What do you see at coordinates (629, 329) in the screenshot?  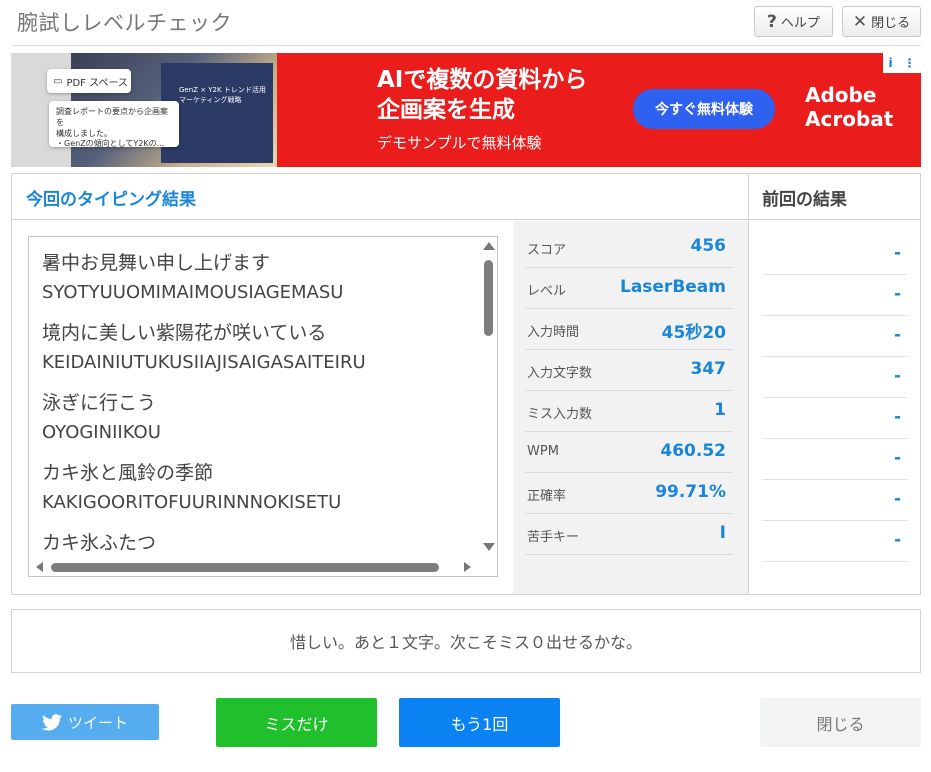 I see `stat-row: 入力時間 45秒20` at bounding box center [629, 329].